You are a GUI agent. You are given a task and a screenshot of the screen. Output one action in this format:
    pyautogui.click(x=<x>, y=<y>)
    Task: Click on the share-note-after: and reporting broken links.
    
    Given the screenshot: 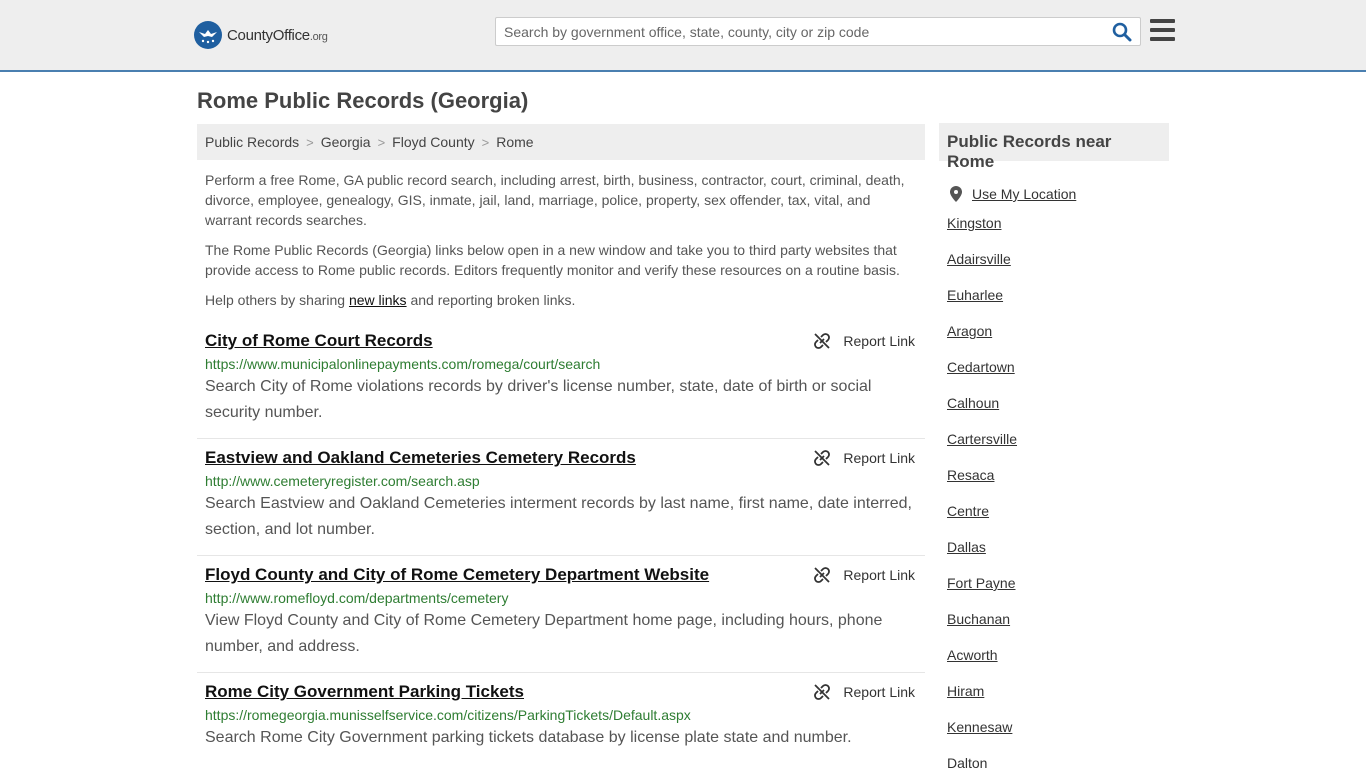 What is the action you would take?
    pyautogui.click(x=491, y=300)
    